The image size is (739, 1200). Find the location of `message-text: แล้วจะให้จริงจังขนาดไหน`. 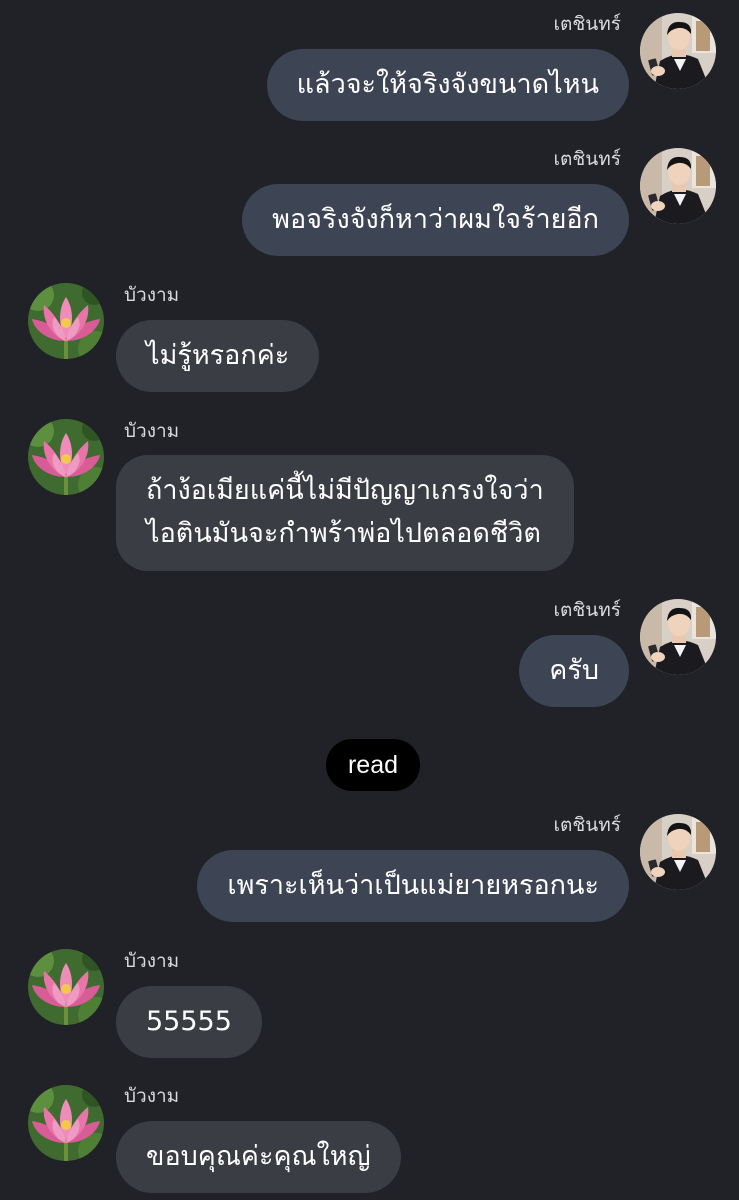

message-text: แล้วจะให้จริงจังขนาดไหน is located at coordinates (447, 84).